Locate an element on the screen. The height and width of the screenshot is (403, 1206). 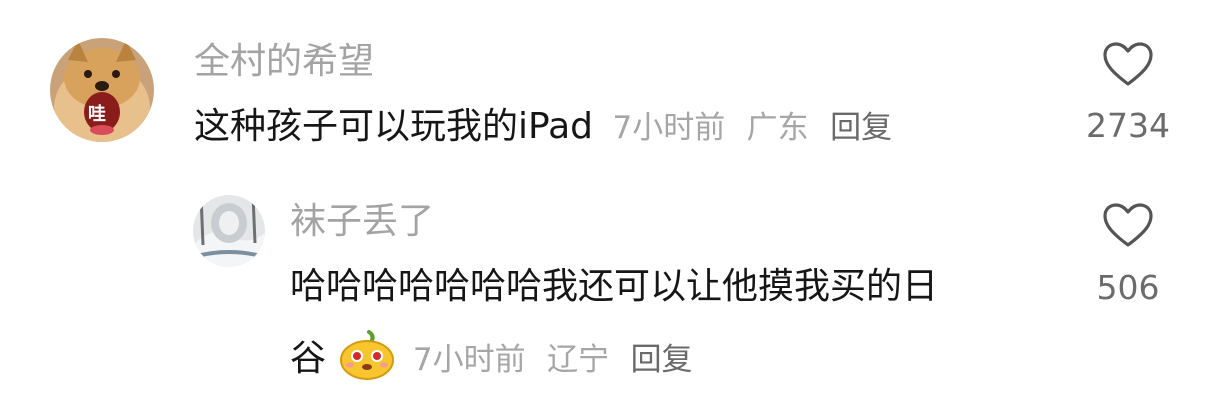
like-count: 2734 is located at coordinates (1128, 125).